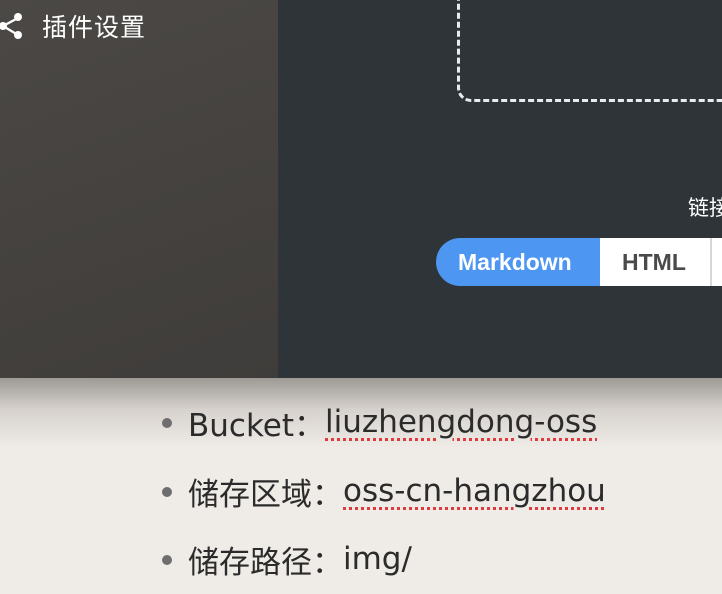 The width and height of the screenshot is (722, 594). I want to click on item-value: liuzhengdong-oss, so click(461, 422).